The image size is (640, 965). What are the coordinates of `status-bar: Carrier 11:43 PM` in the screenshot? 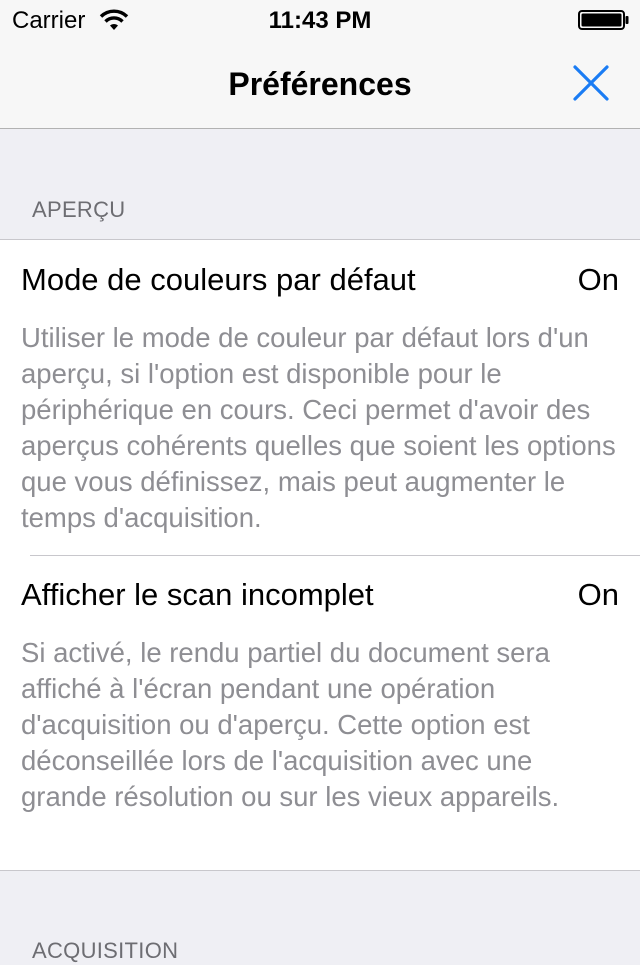 It's located at (320, 20).